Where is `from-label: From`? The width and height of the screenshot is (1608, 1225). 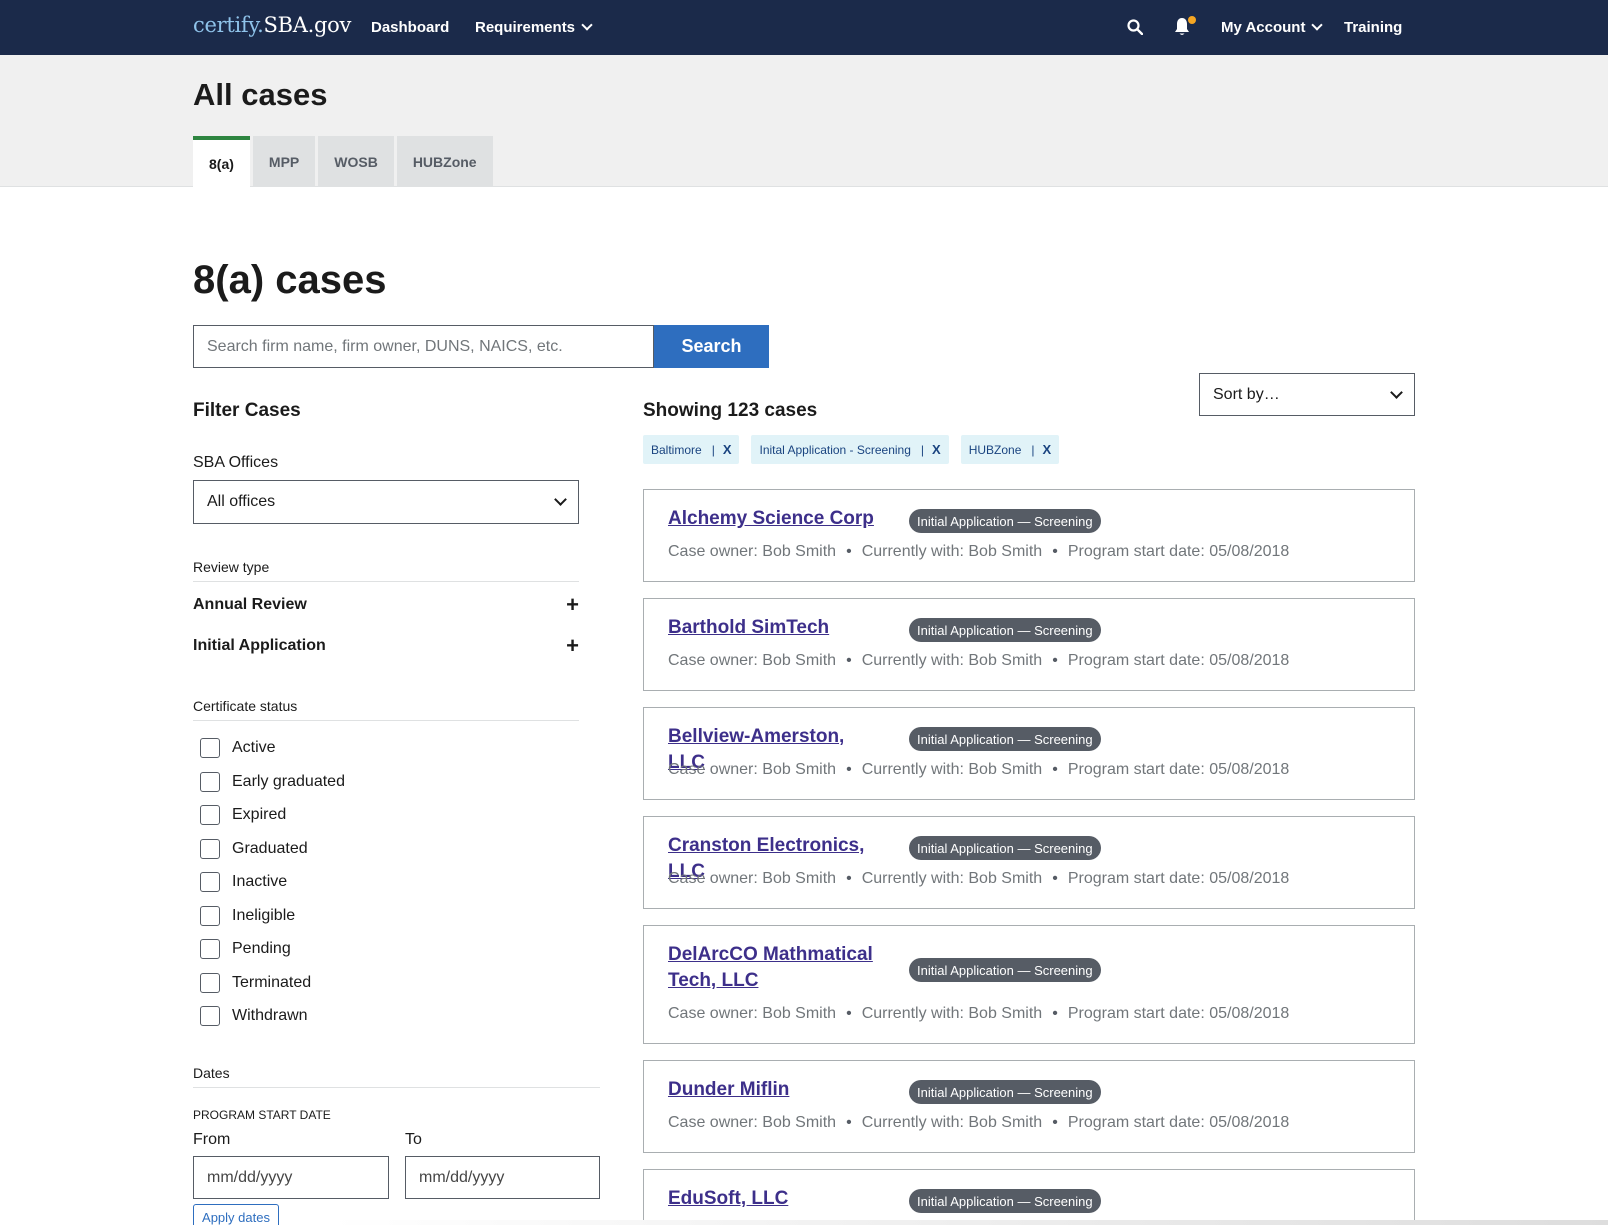
from-label: From is located at coordinates (212, 1139).